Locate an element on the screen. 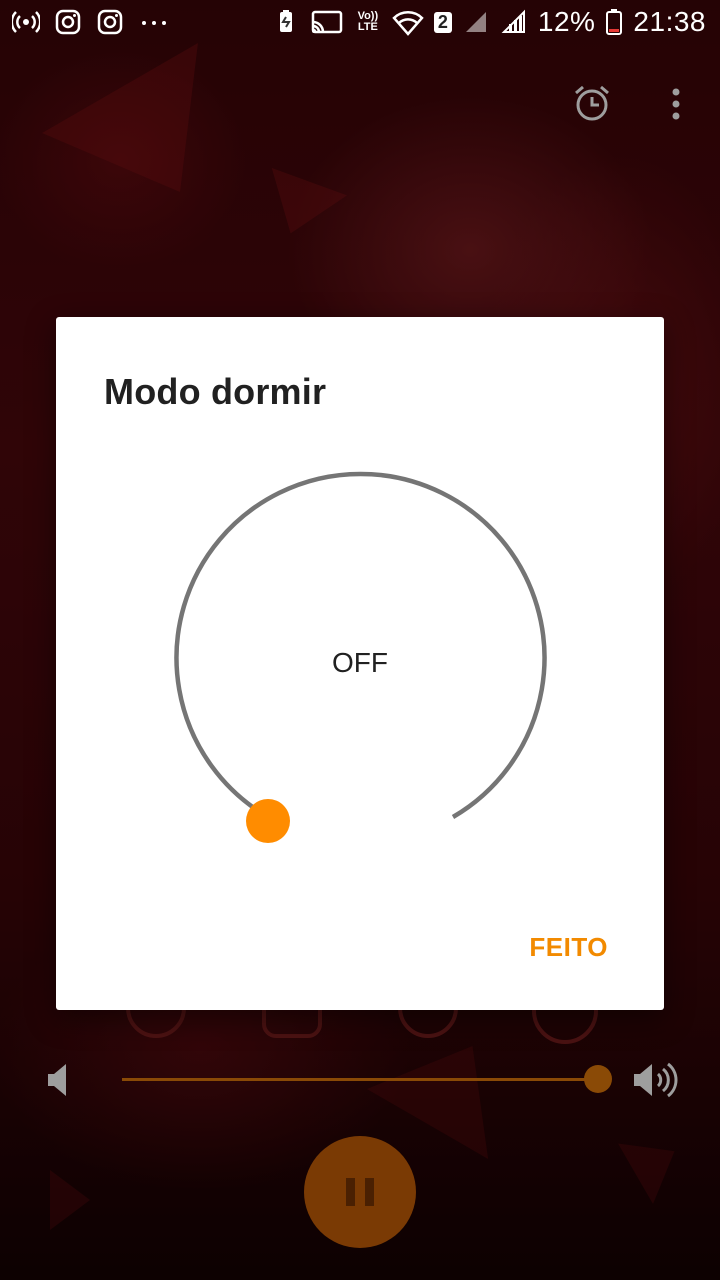 The height and width of the screenshot is (1280, 720). dialog-title: Modo dormir is located at coordinates (215, 391).